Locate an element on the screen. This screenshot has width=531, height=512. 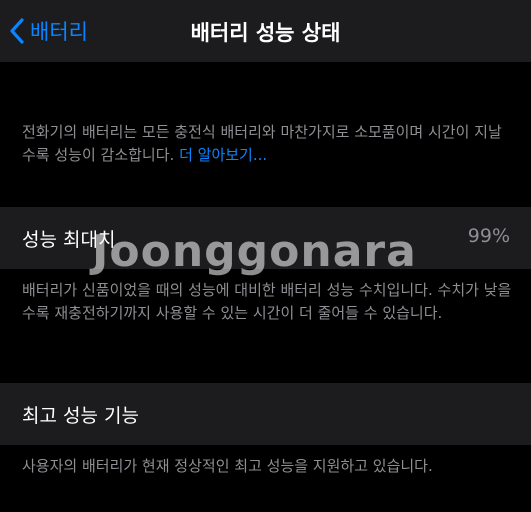
page-title: 배터리 성능 상태 is located at coordinates (265, 33).